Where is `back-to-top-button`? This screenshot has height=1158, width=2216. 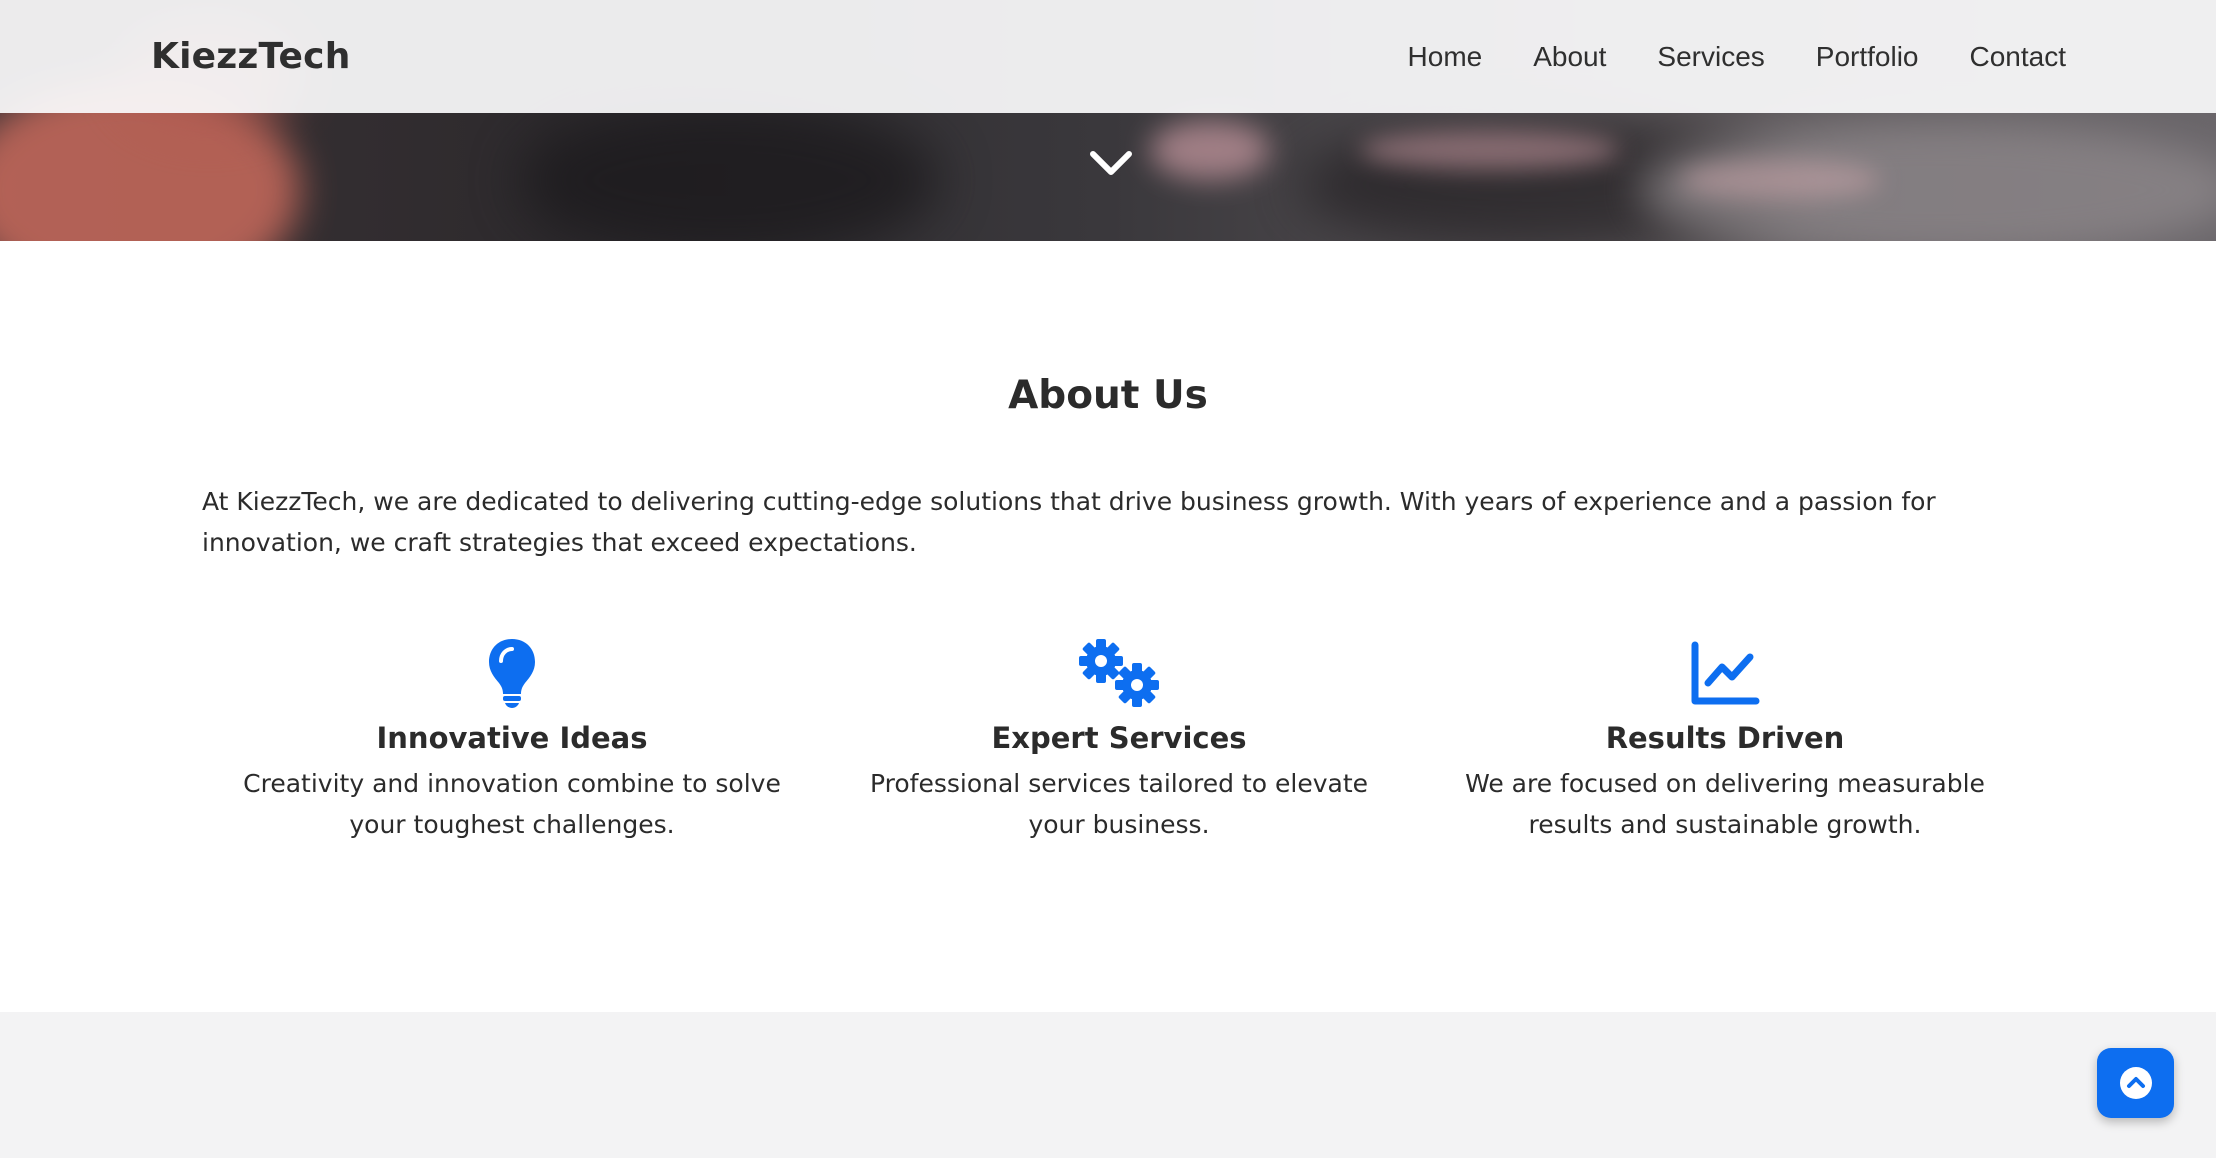 back-to-top-button is located at coordinates (2135, 1083).